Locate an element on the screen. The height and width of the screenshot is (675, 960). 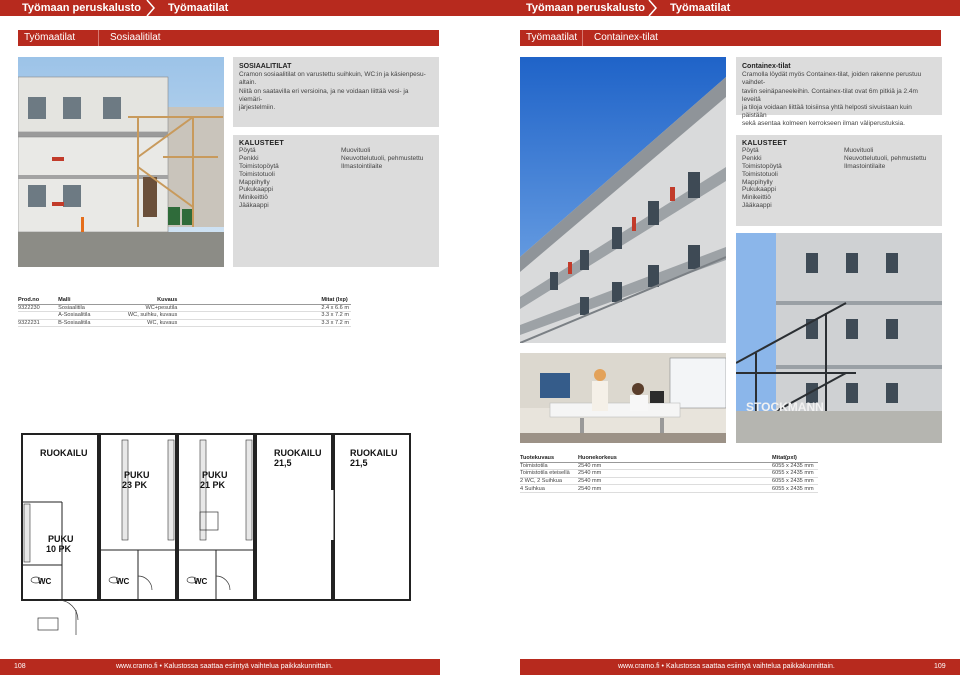
table-header: Malli is located at coordinates (85, 300).